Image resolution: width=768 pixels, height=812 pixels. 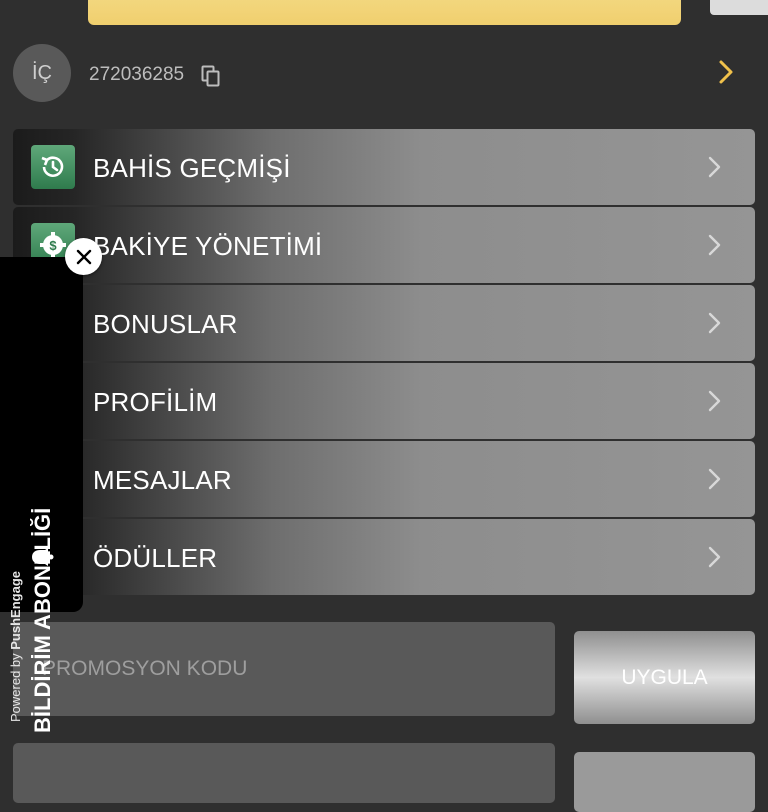 I want to click on promo-code-field, so click(x=284, y=669).